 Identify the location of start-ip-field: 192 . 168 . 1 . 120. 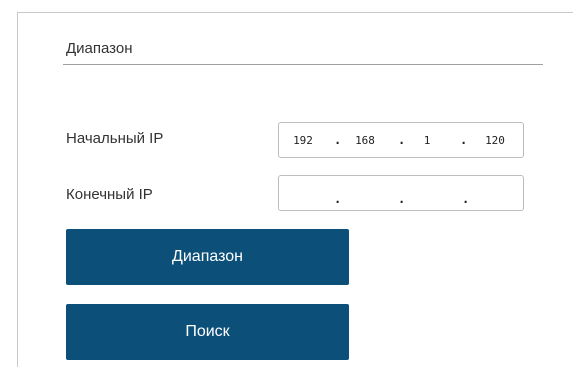
(401, 140).